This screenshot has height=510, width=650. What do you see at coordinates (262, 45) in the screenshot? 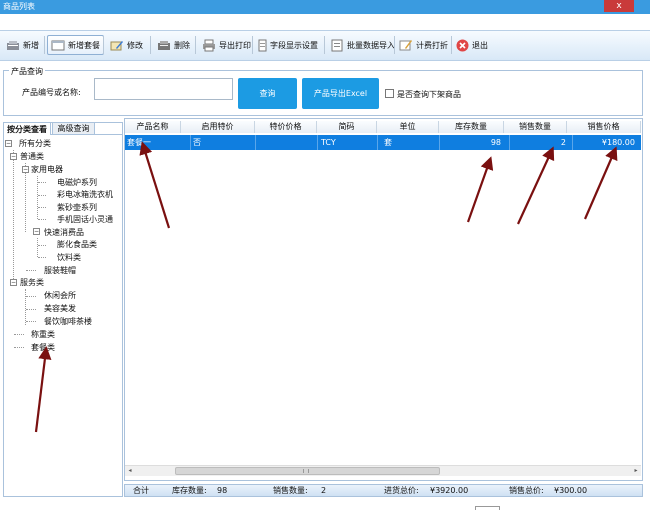
I see `field-settings-icon` at bounding box center [262, 45].